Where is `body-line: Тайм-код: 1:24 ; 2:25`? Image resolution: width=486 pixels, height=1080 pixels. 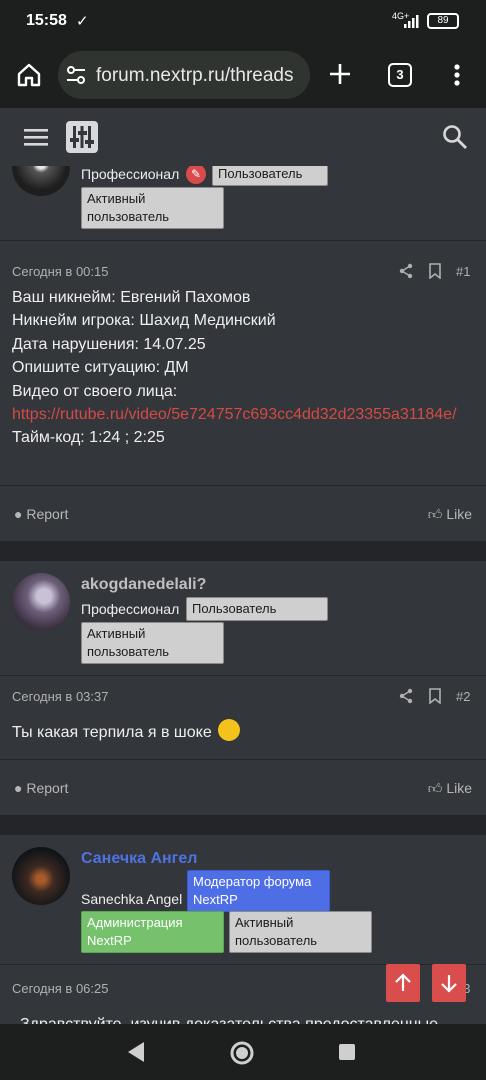 body-line: Тайм-код: 1:24 ; 2:25 is located at coordinates (88, 438).